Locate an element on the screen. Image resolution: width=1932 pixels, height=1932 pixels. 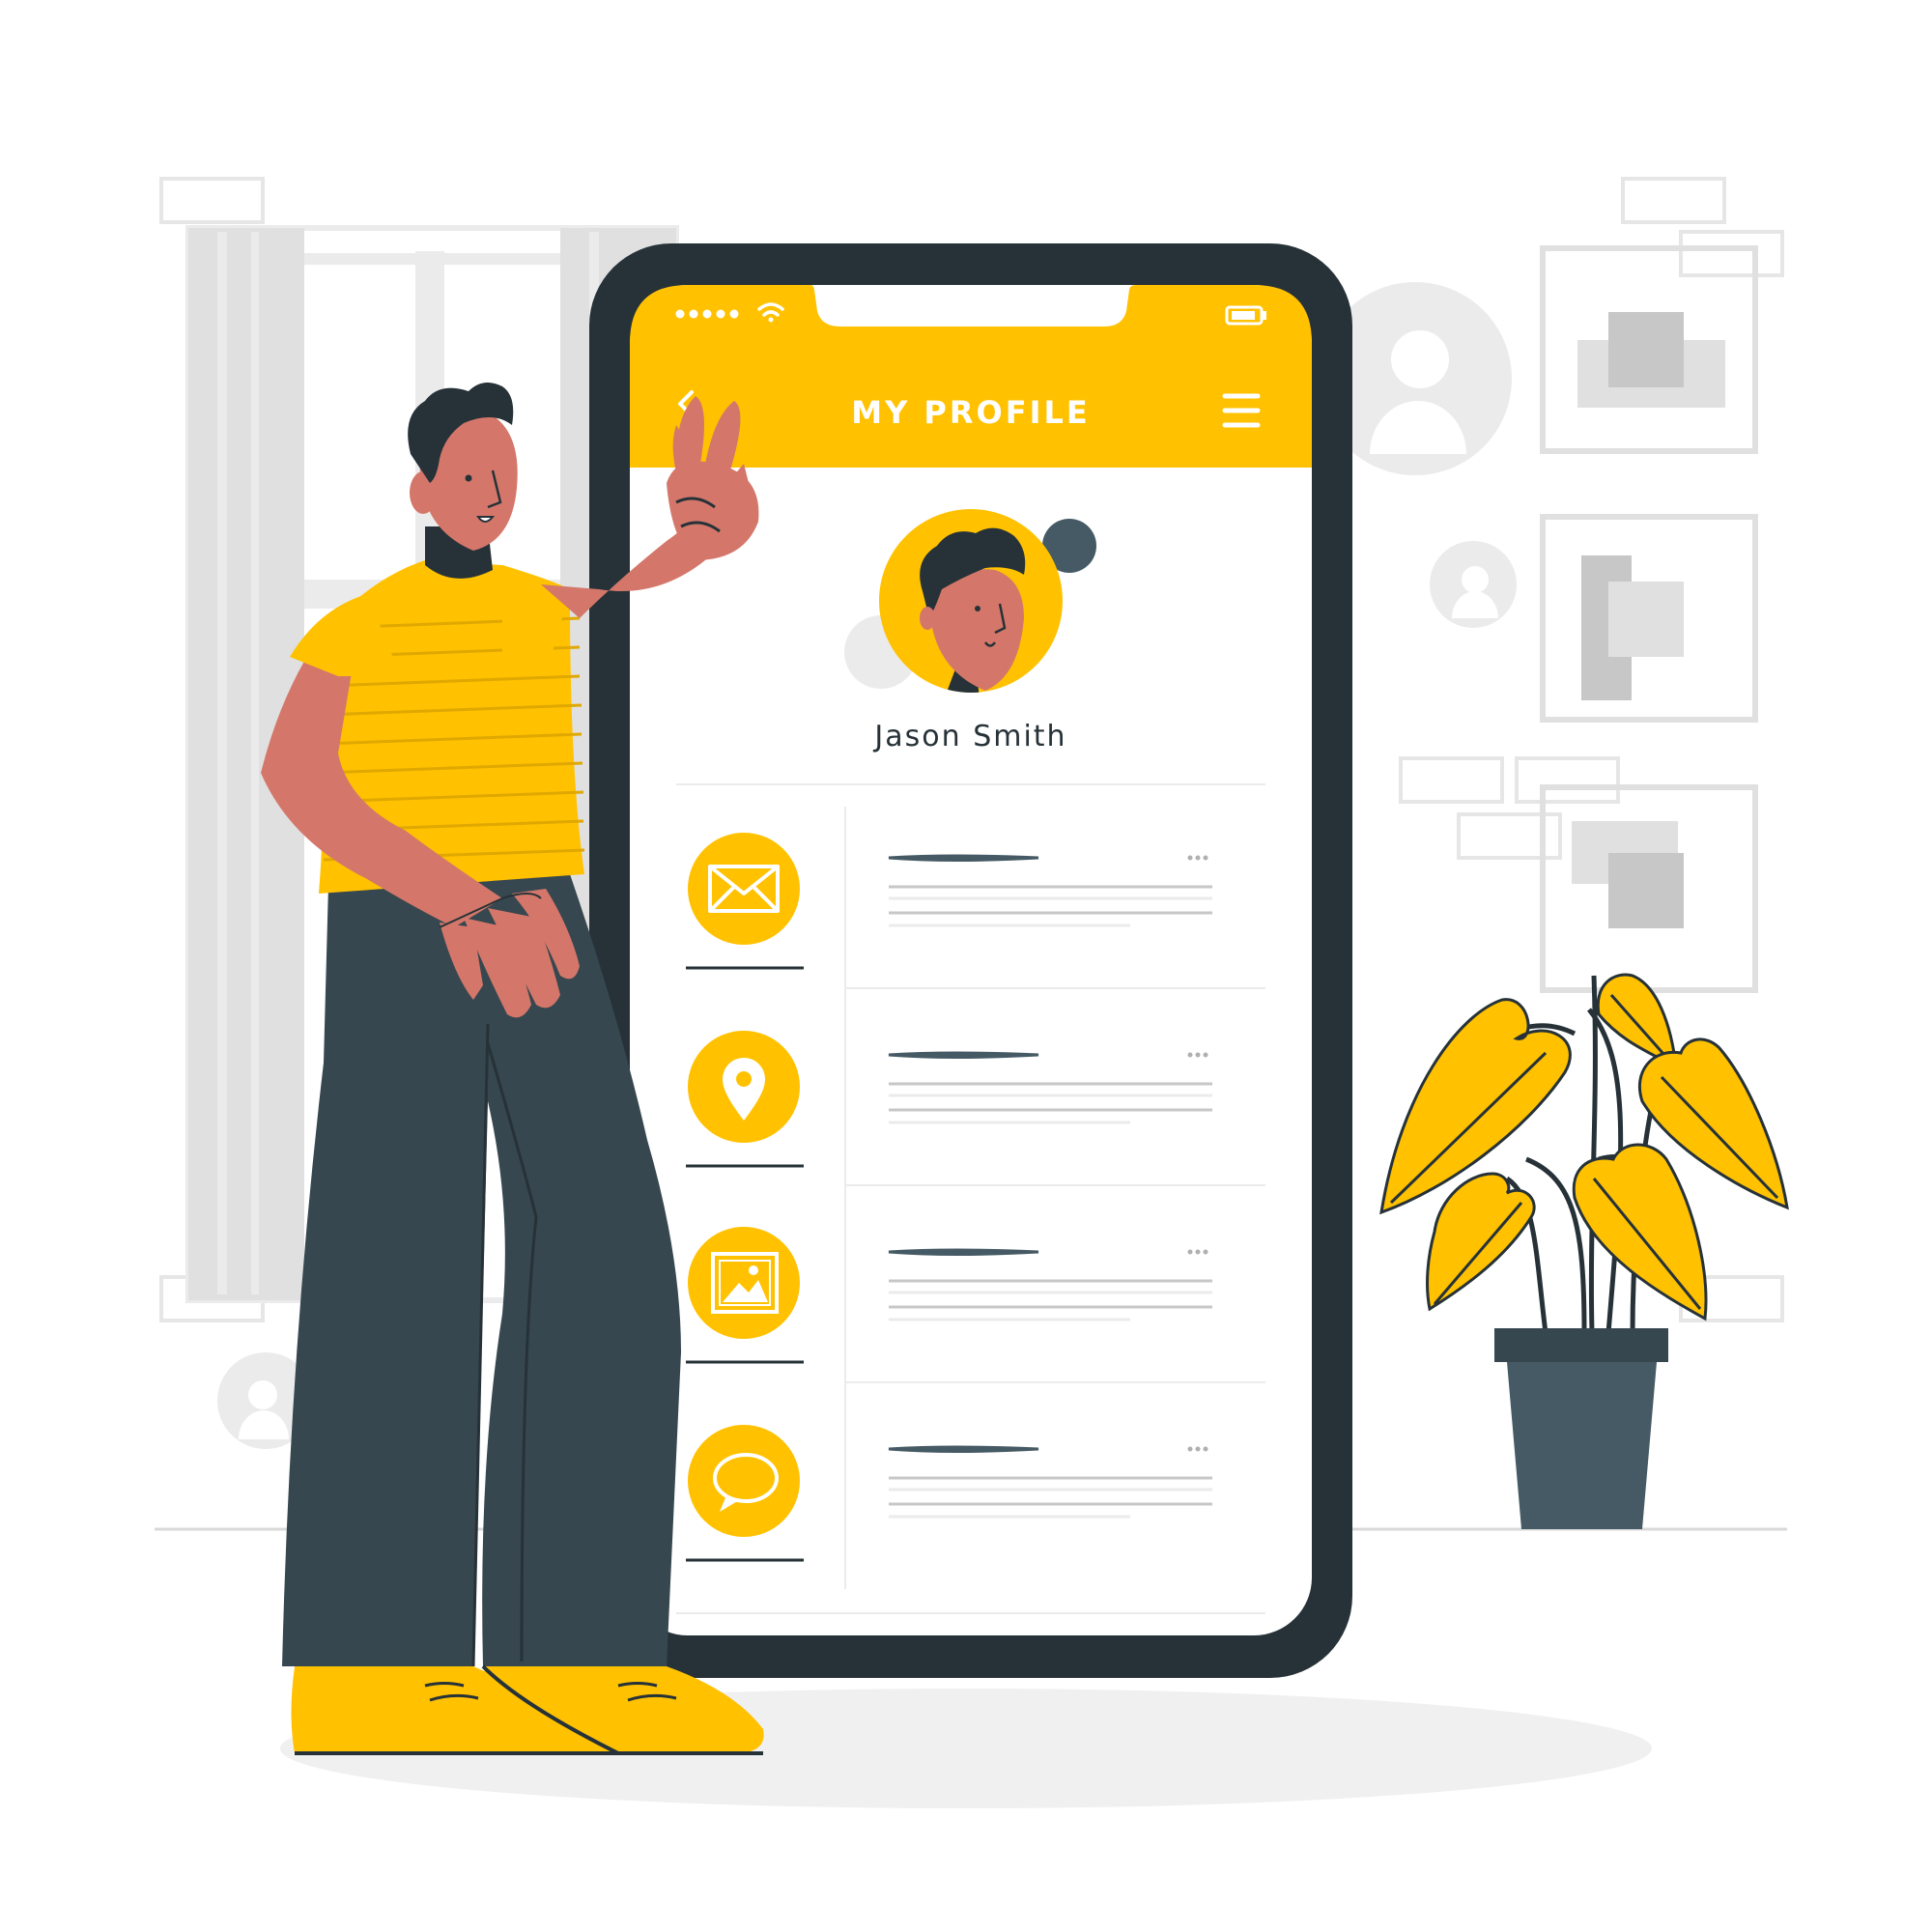
bg-user-circle-small is located at coordinates (1473, 584).